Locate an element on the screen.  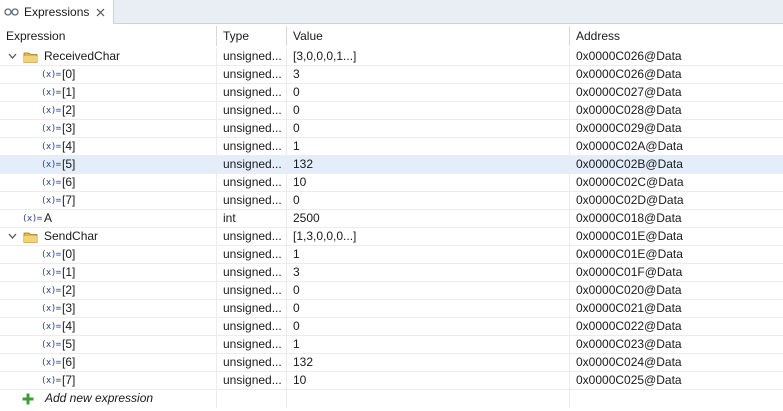
address-cell: 0x0000C02C@Data is located at coordinates (676, 183).